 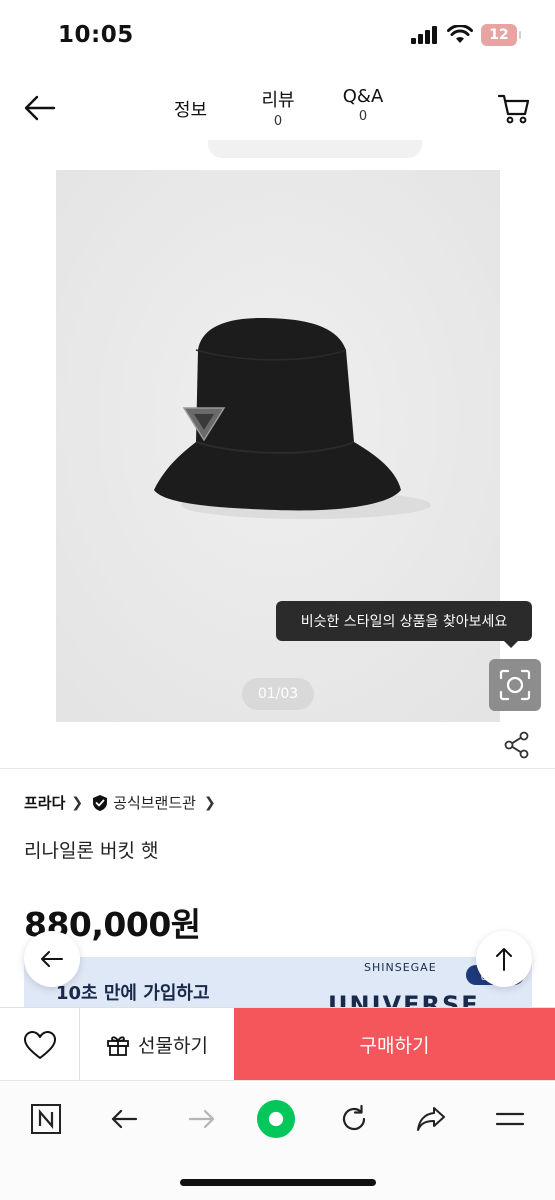 I want to click on green-dot-icon, so click(x=276, y=1119).